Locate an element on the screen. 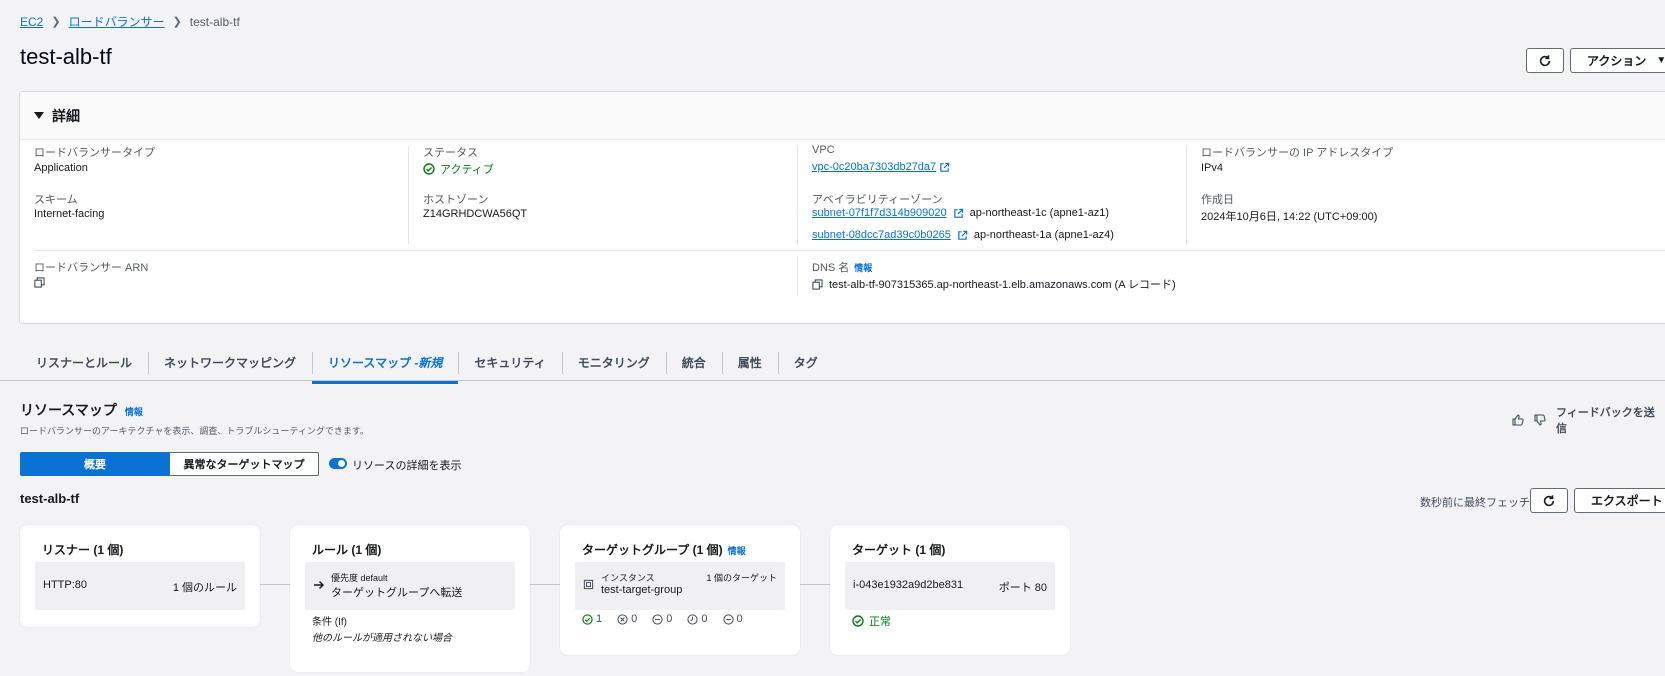  stat-draining: 0 is located at coordinates (732, 619).